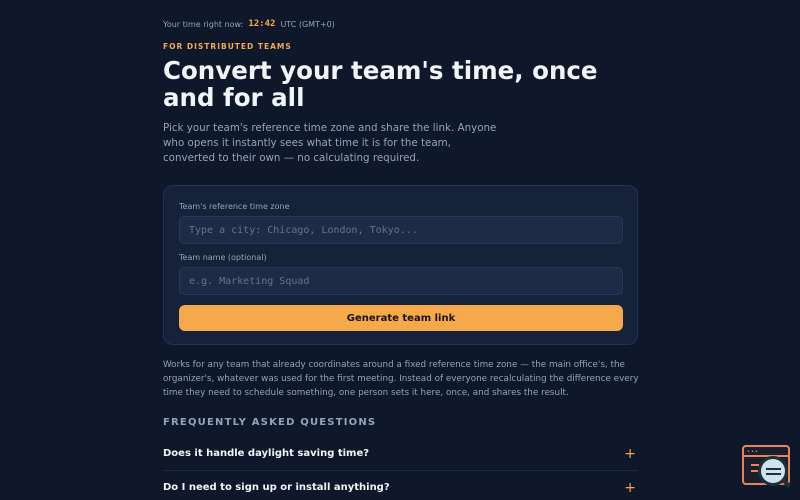 The width and height of the screenshot is (800, 500). Describe the element at coordinates (266, 453) in the screenshot. I see `faq-question: Does it handle daylight saving time?` at that location.